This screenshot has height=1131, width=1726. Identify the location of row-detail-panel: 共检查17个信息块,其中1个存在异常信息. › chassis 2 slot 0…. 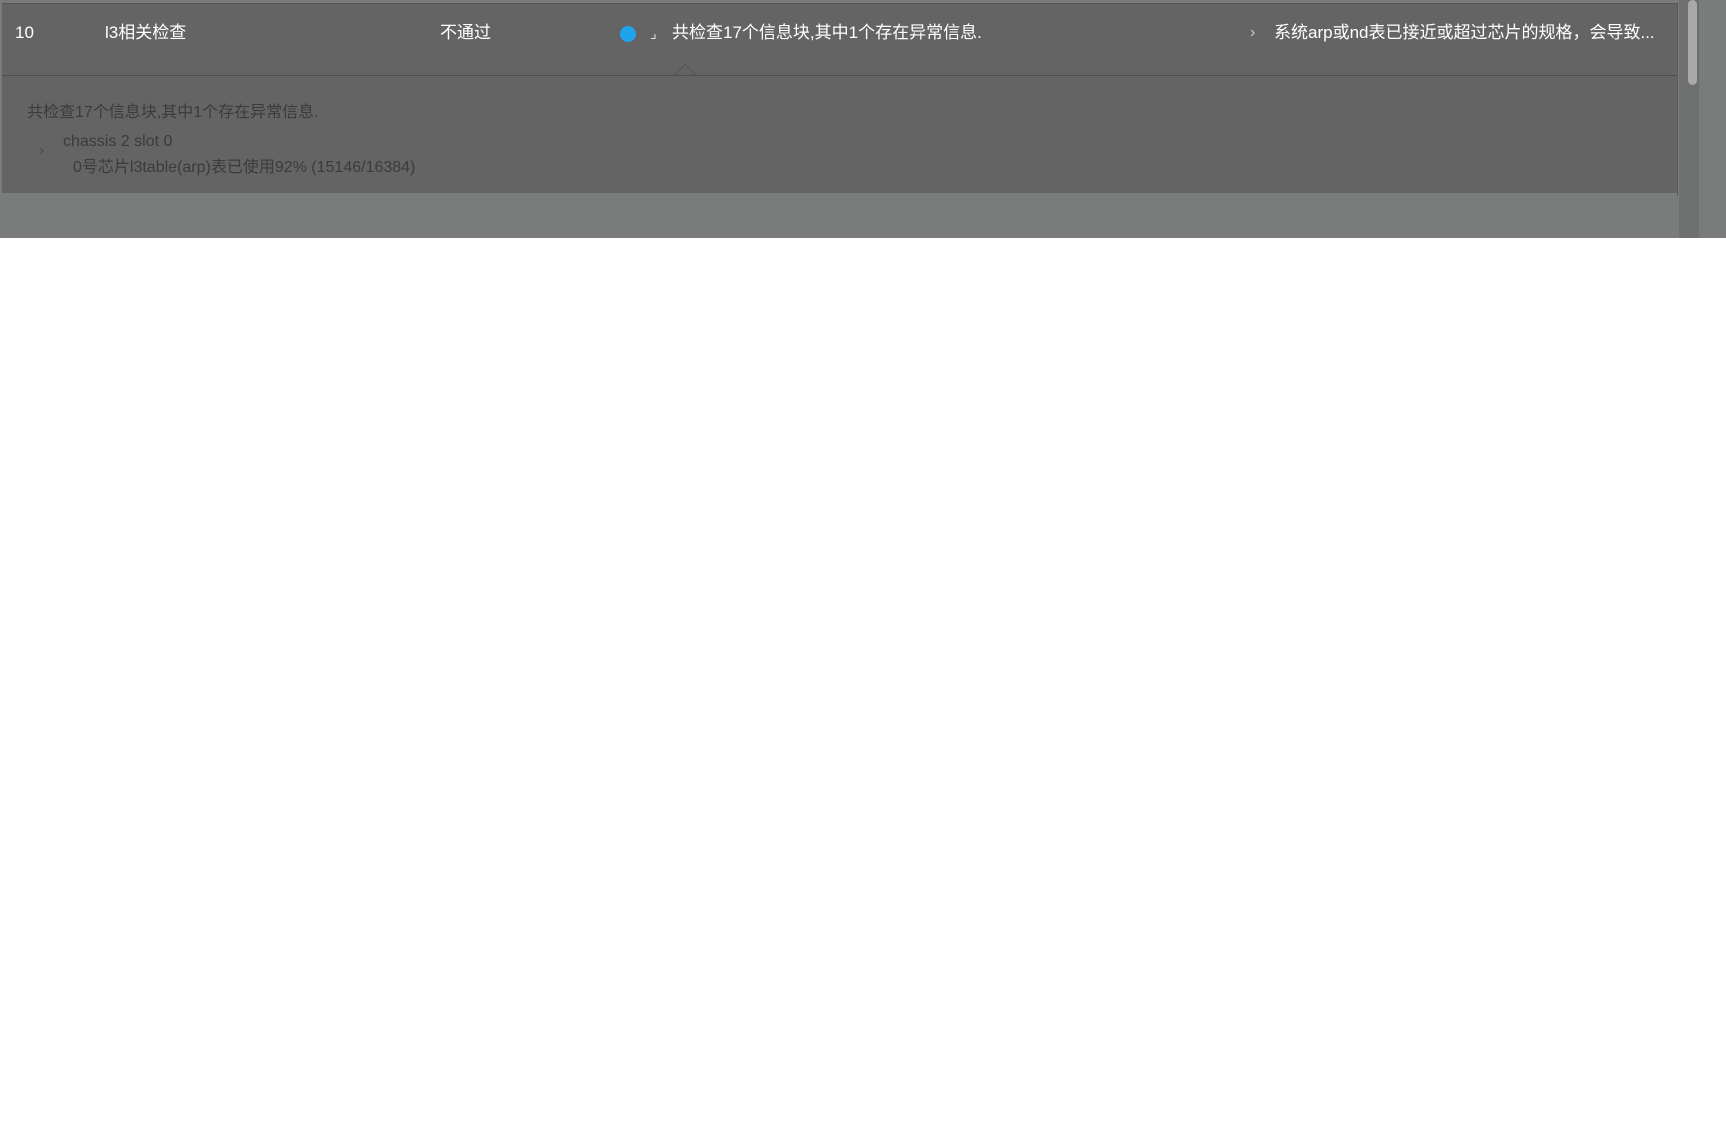
(839, 136).